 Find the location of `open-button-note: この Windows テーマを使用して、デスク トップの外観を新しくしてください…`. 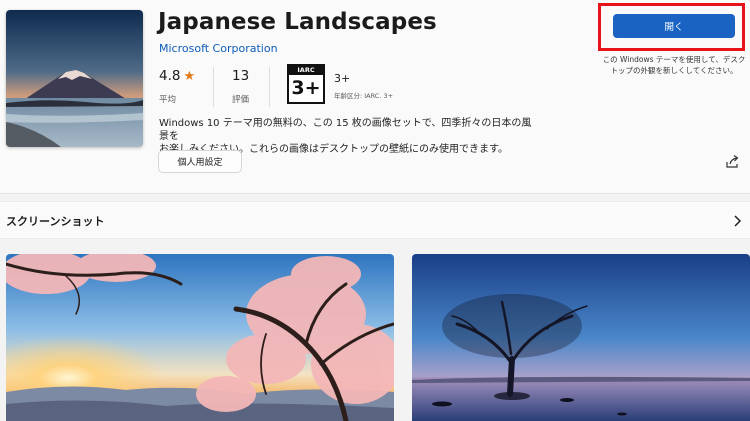

open-button-note: この Windows テーマを使用して、デスク トップの外観を新しくしてください… is located at coordinates (674, 65).